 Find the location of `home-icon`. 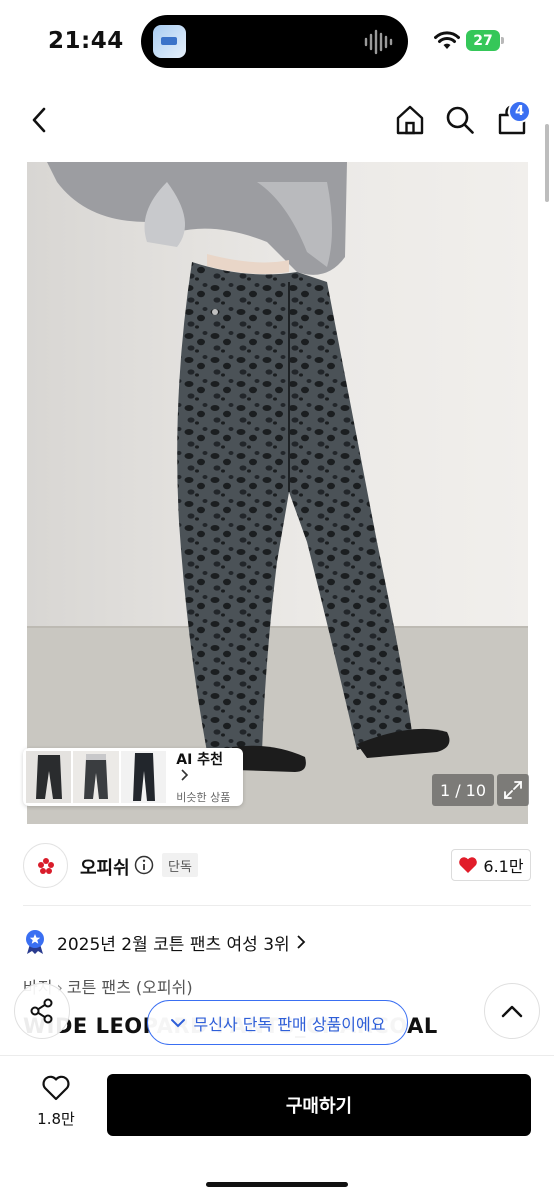

home-icon is located at coordinates (410, 120).